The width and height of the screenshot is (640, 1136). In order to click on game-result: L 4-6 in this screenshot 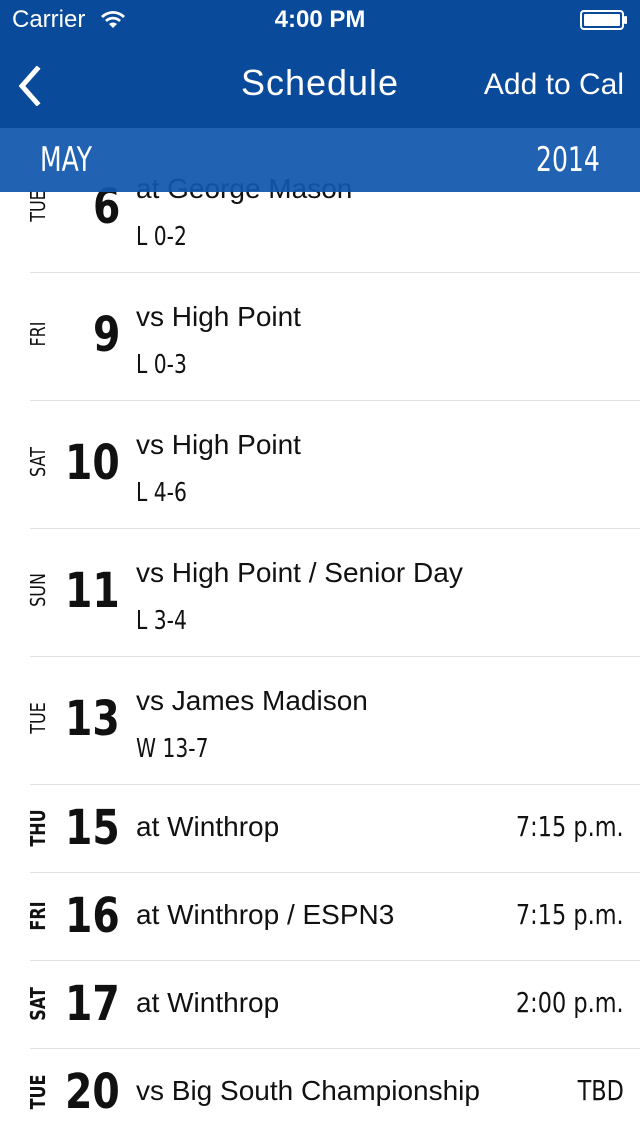, I will do `click(161, 493)`.